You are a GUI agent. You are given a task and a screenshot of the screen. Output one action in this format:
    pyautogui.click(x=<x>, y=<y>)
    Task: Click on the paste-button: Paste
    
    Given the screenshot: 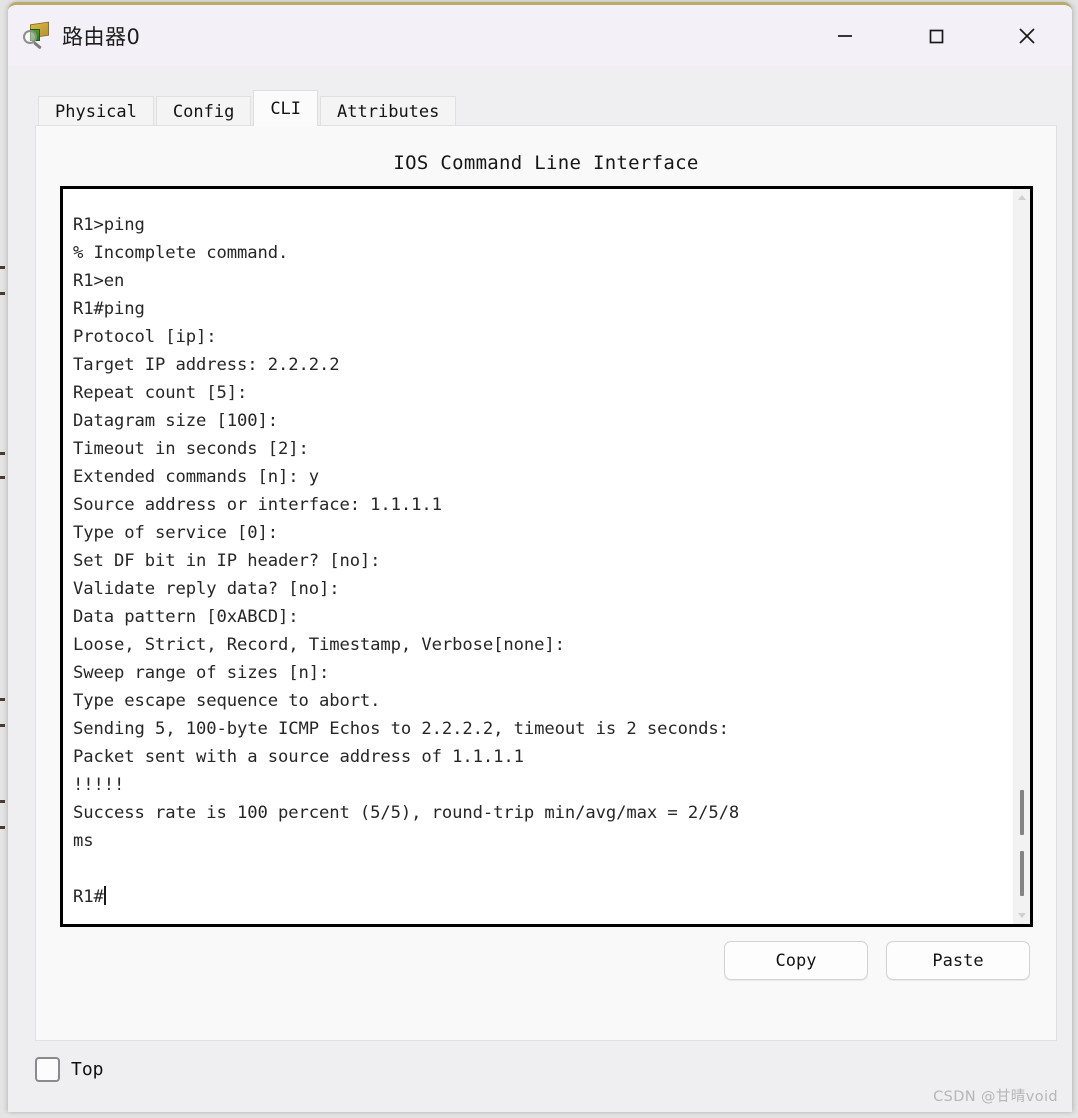 What is the action you would take?
    pyautogui.click(x=958, y=960)
    